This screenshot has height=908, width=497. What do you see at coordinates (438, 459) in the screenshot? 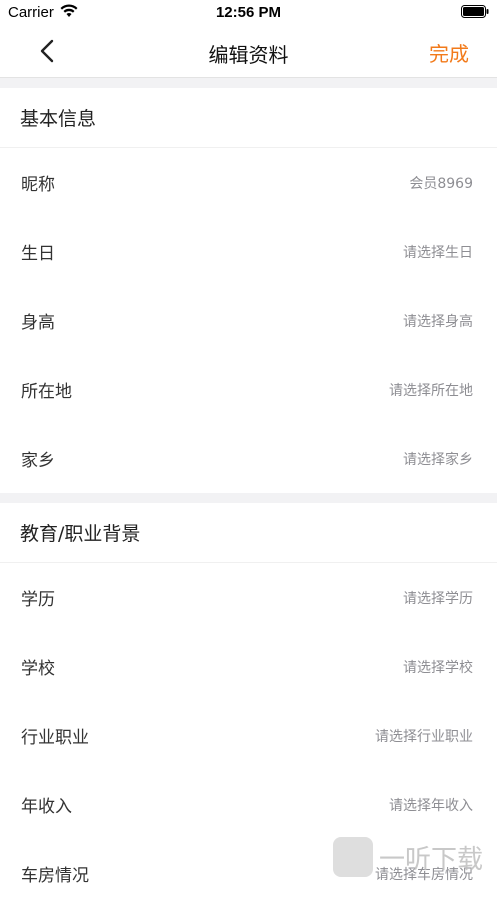
I see `row-value: 请选择家乡` at bounding box center [438, 459].